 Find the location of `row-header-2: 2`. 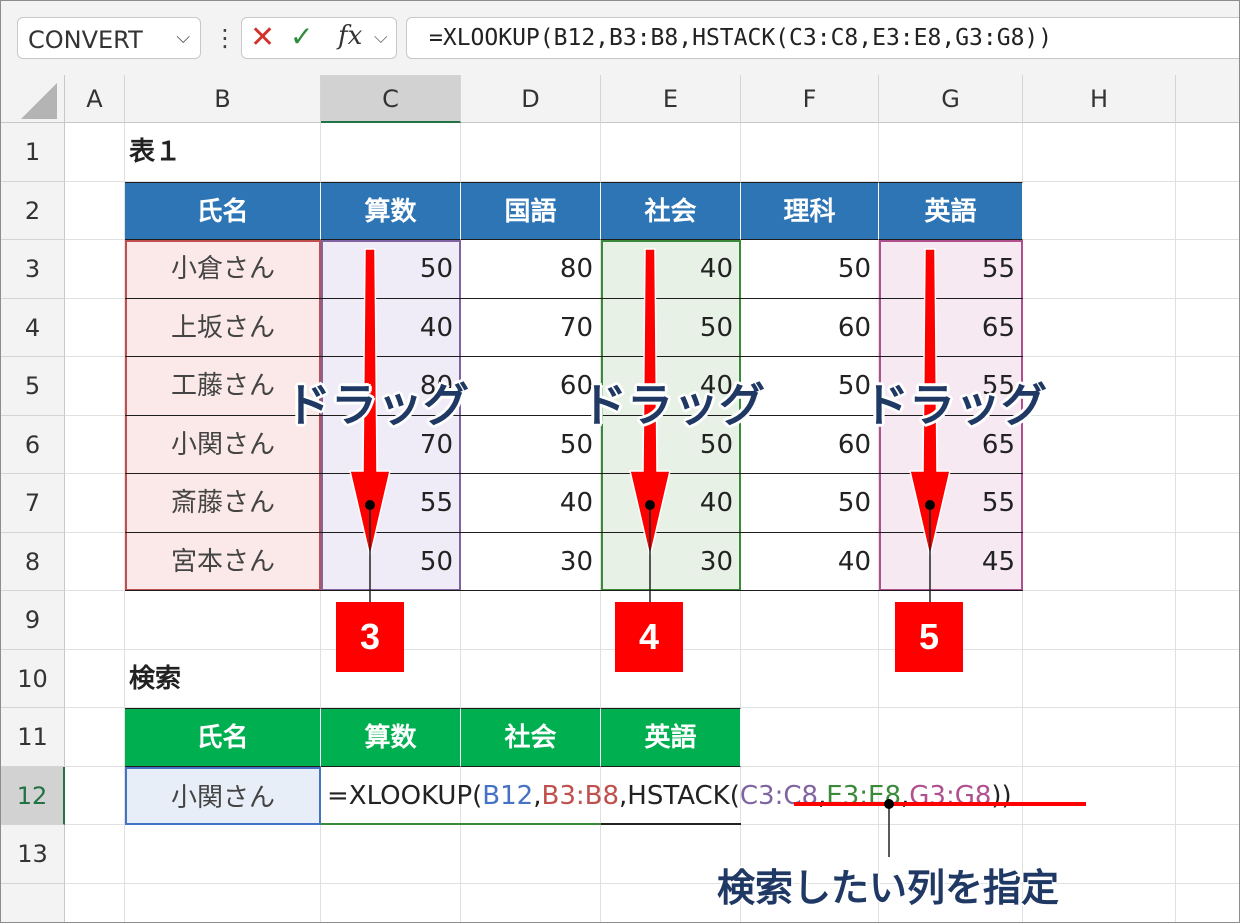

row-header-2: 2 is located at coordinates (33, 210).